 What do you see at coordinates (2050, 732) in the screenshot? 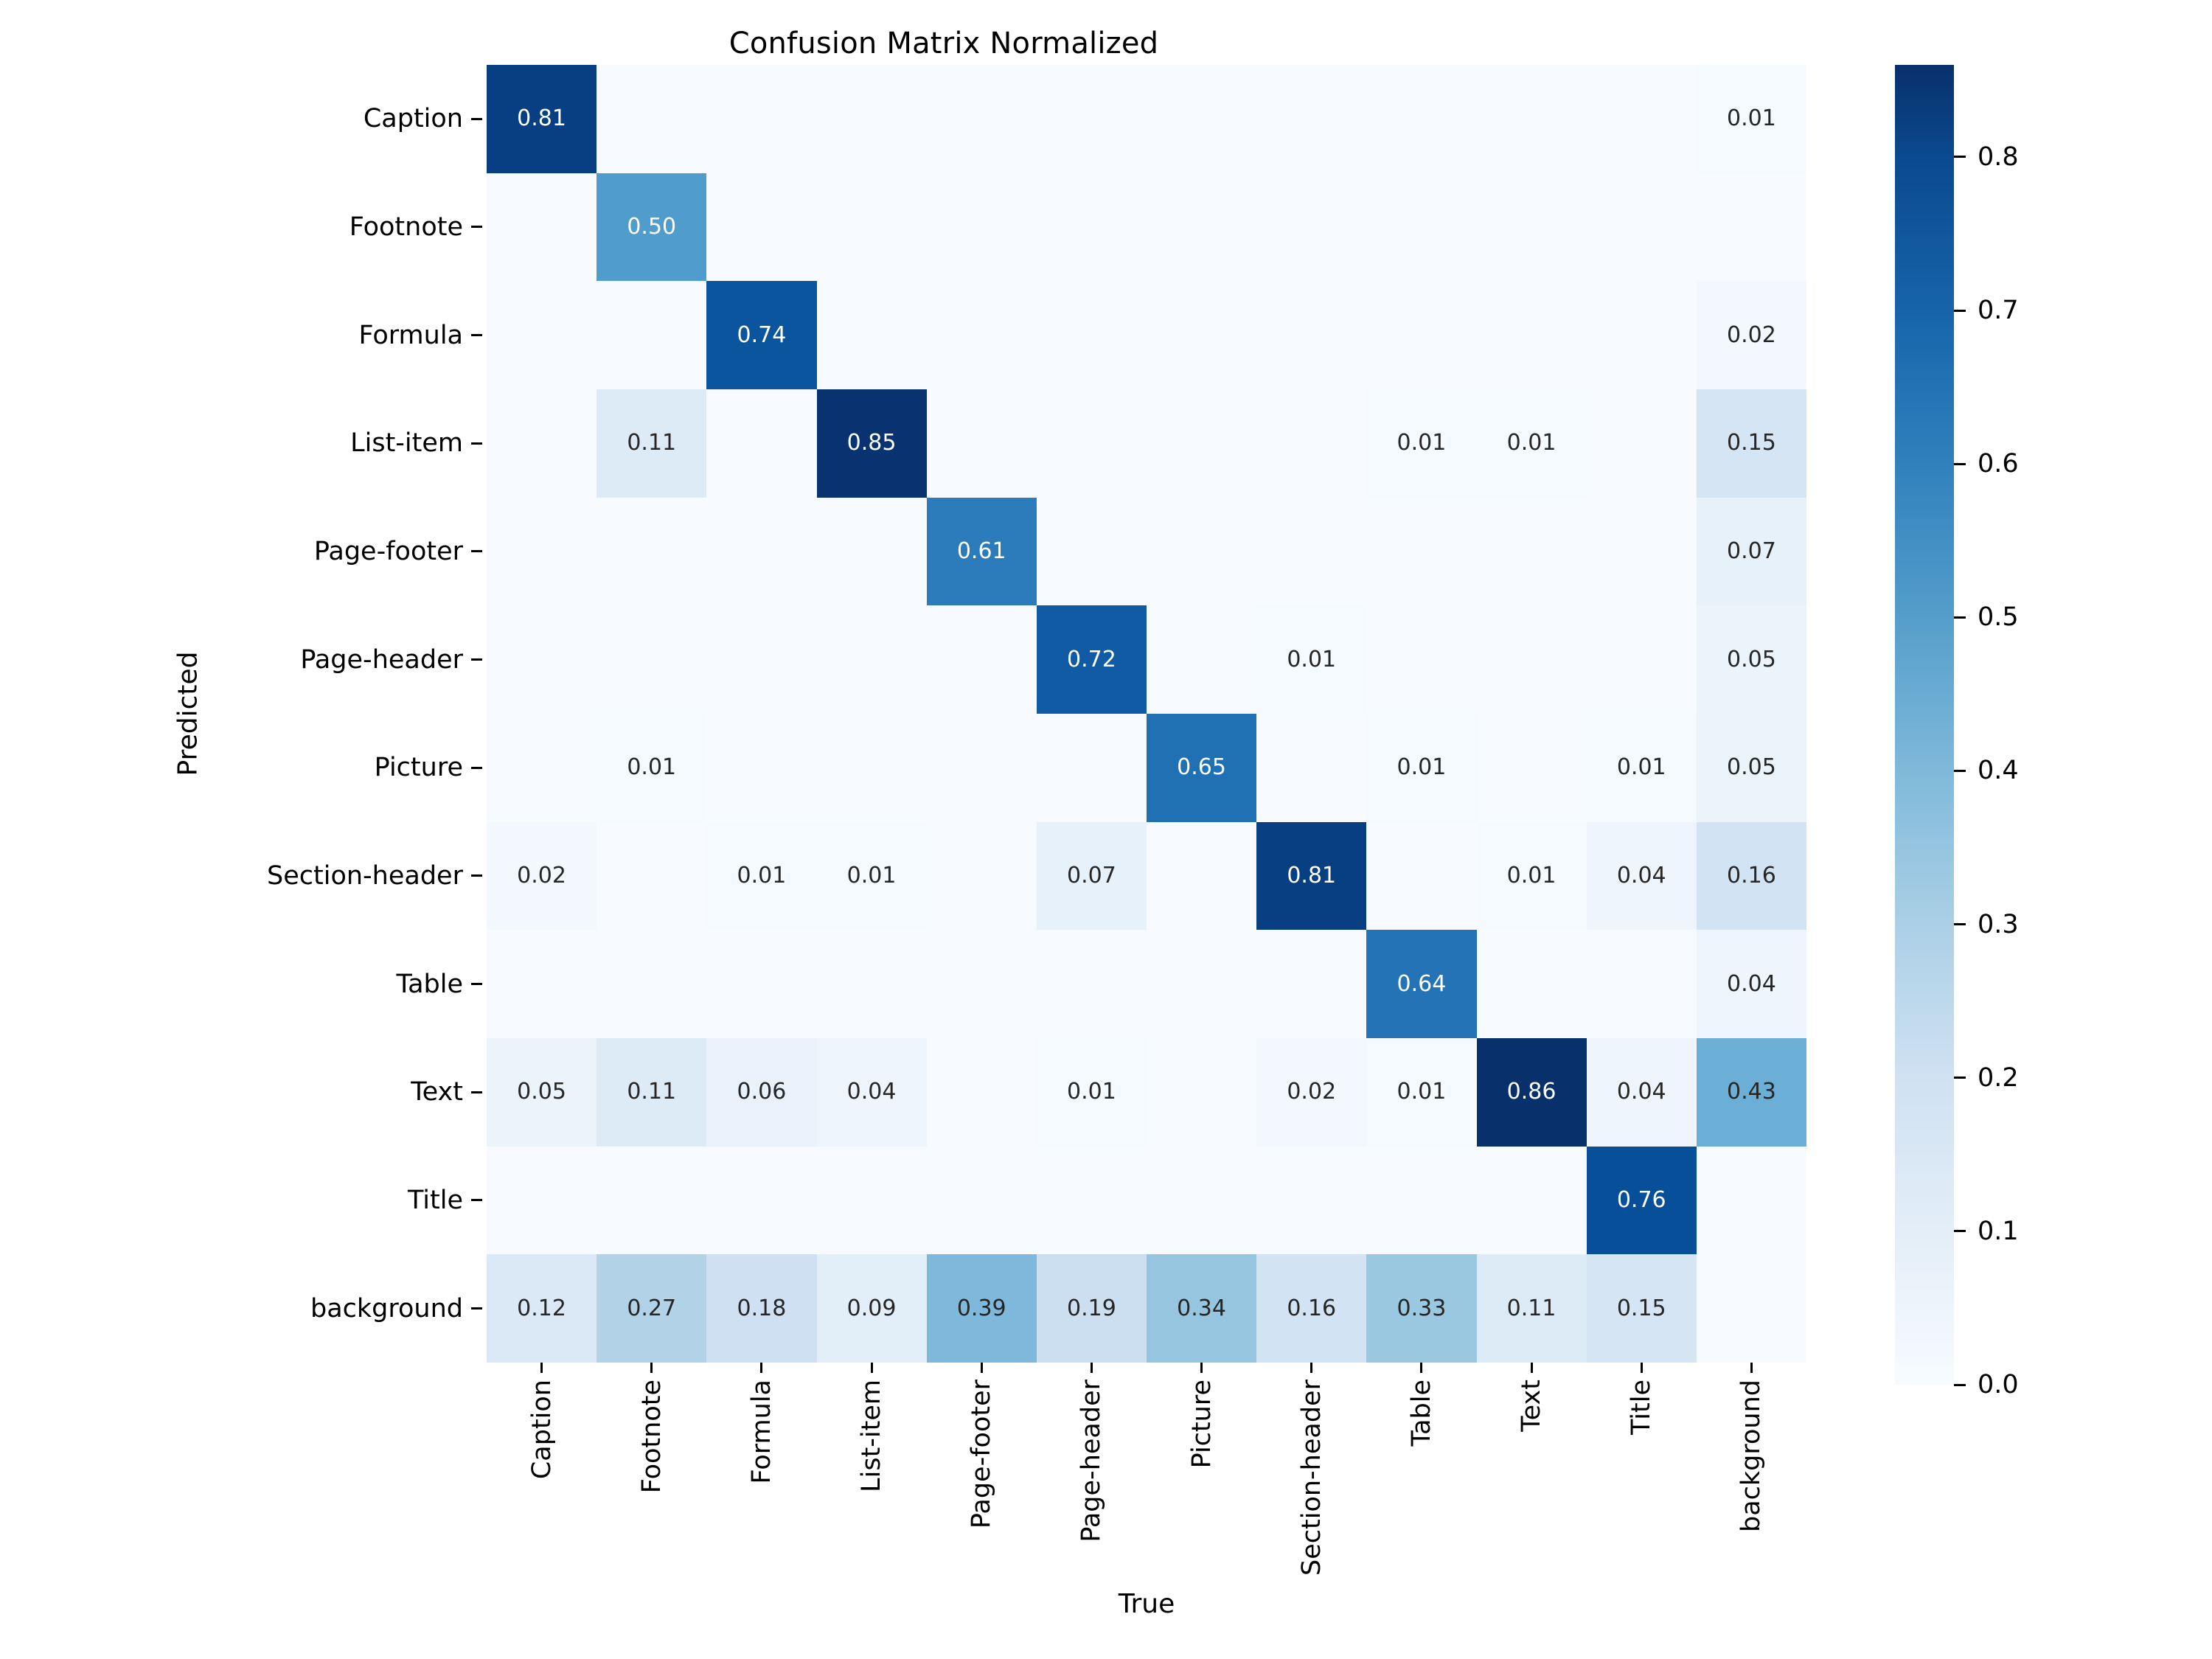
I see `colorbar-tick-labels: 0.0 0.1 0.2 0.3 0.4 0.5 0.6 0.7 0.8` at bounding box center [2050, 732].